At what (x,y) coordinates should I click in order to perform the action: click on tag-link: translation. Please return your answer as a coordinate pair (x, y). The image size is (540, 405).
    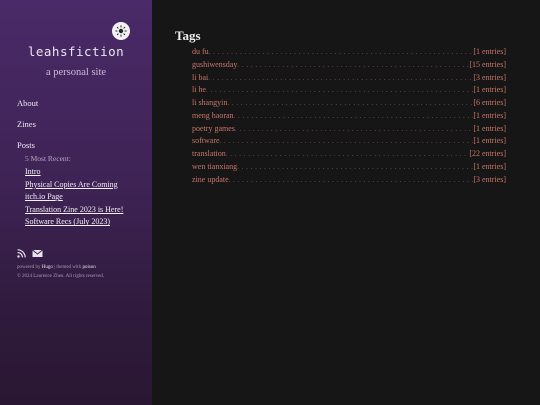
    Looking at the image, I should click on (209, 153).